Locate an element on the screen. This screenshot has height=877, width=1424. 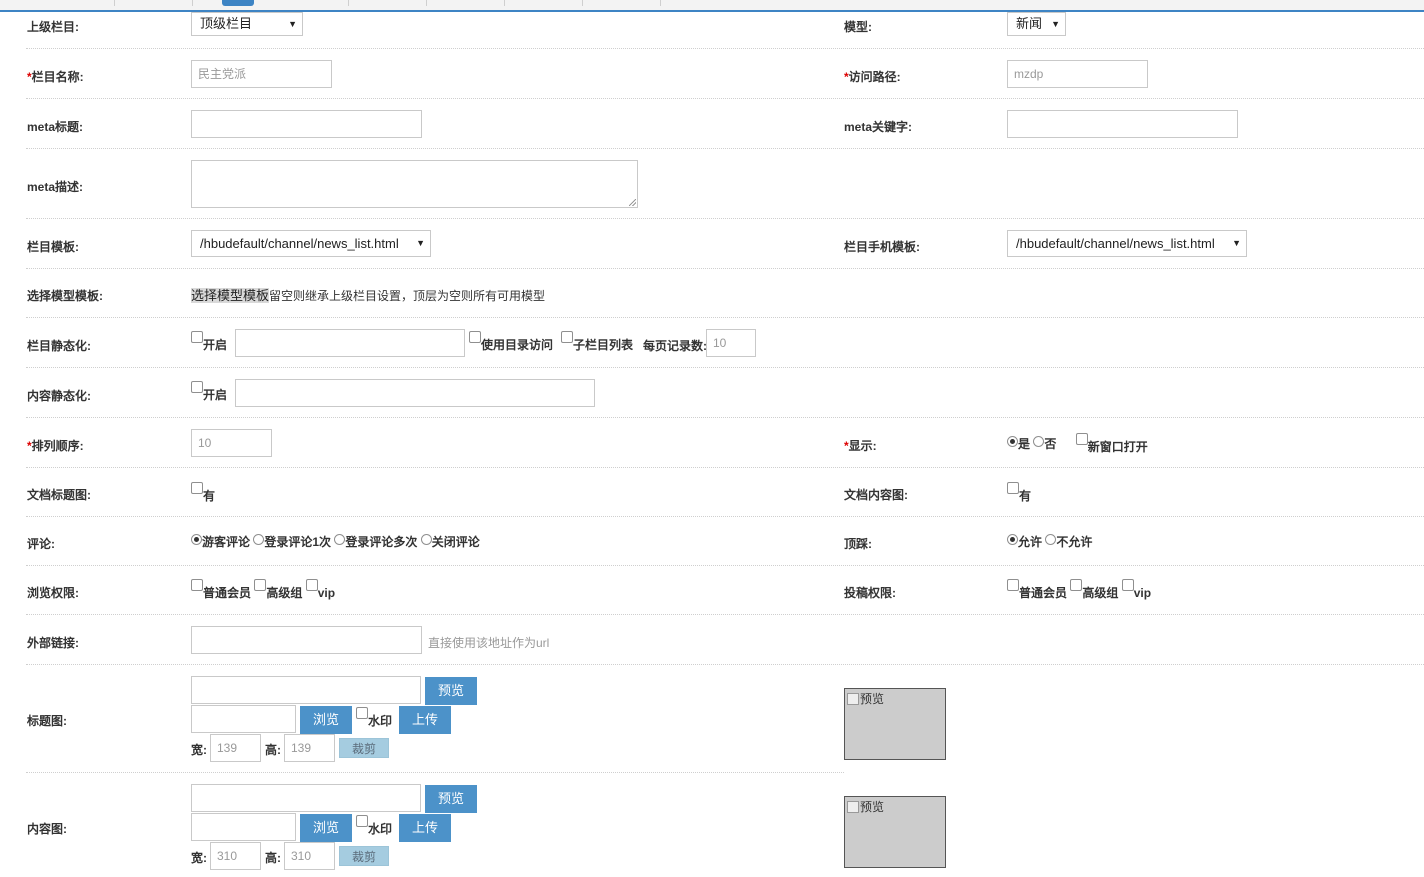
mobile-tpl-select: /hbudefault/channel/news_list.html ▼ is located at coordinates (1127, 243).